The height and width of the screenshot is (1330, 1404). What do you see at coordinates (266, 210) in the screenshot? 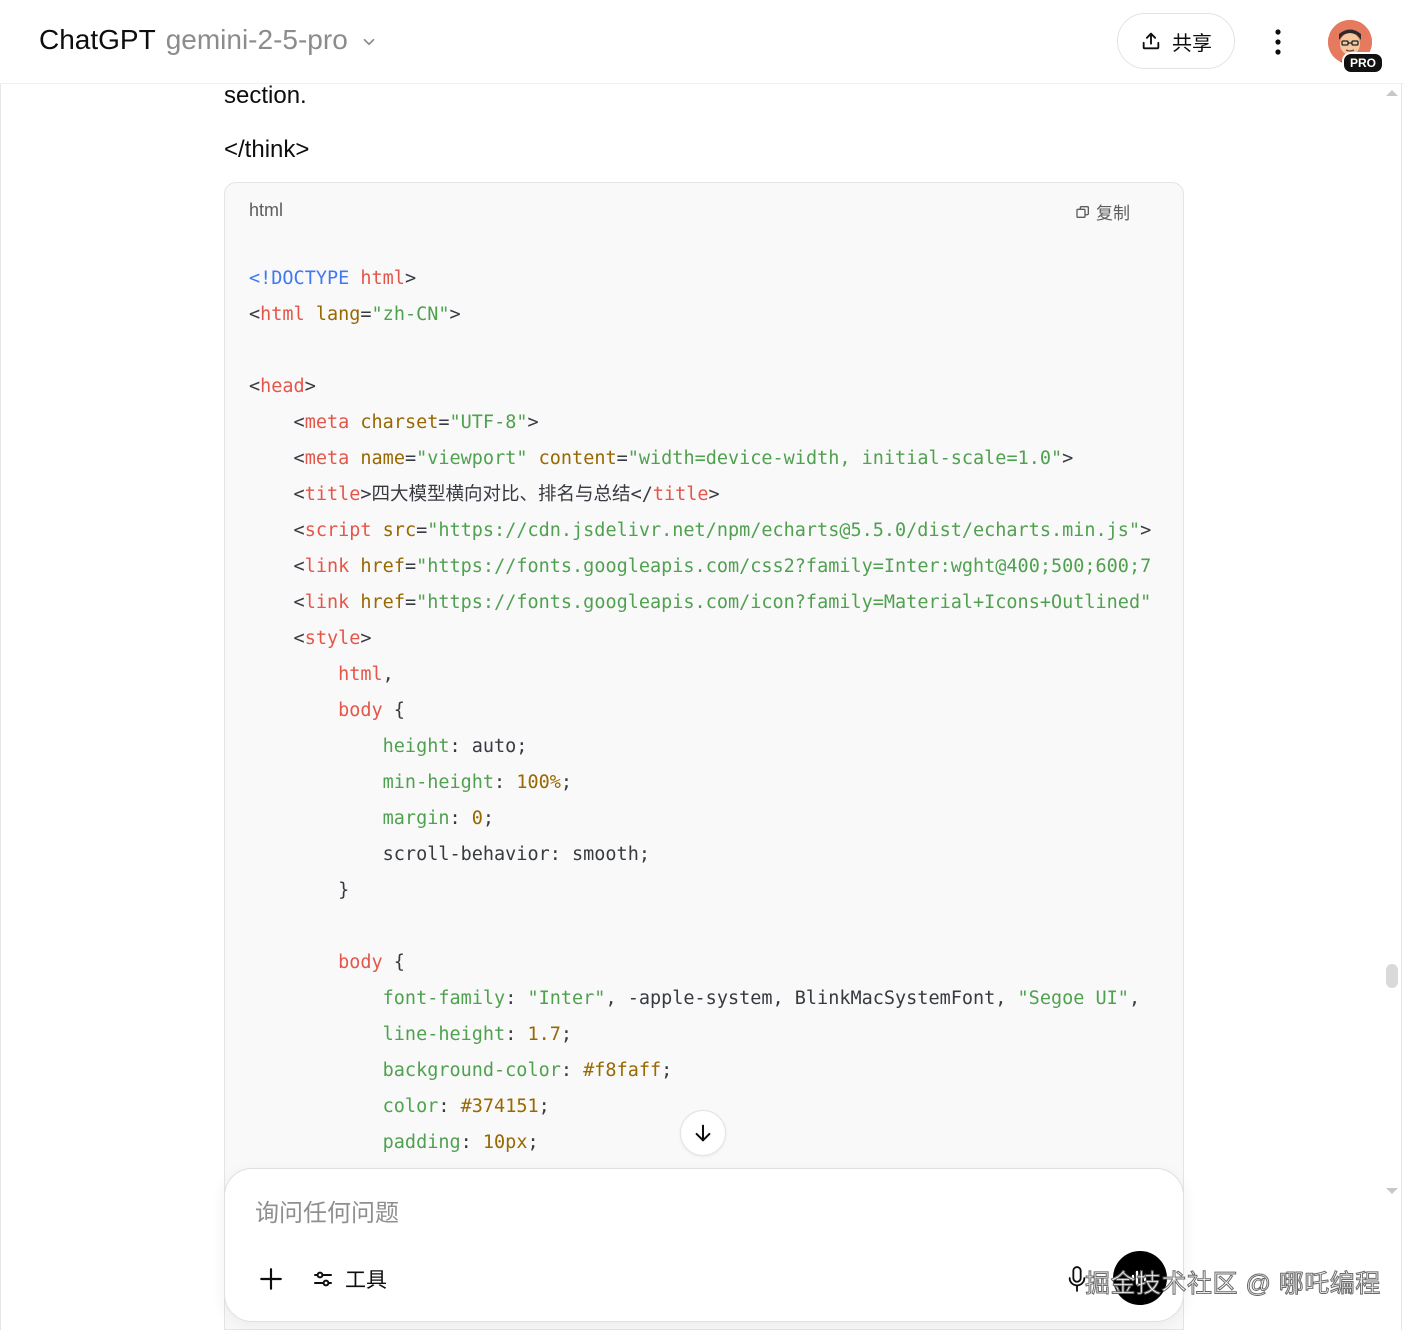
I see `code-language-label: html` at bounding box center [266, 210].